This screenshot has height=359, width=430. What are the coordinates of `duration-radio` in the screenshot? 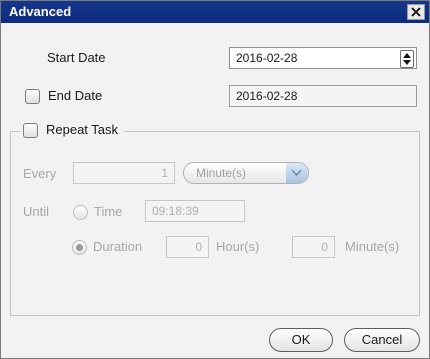 It's located at (79, 247).